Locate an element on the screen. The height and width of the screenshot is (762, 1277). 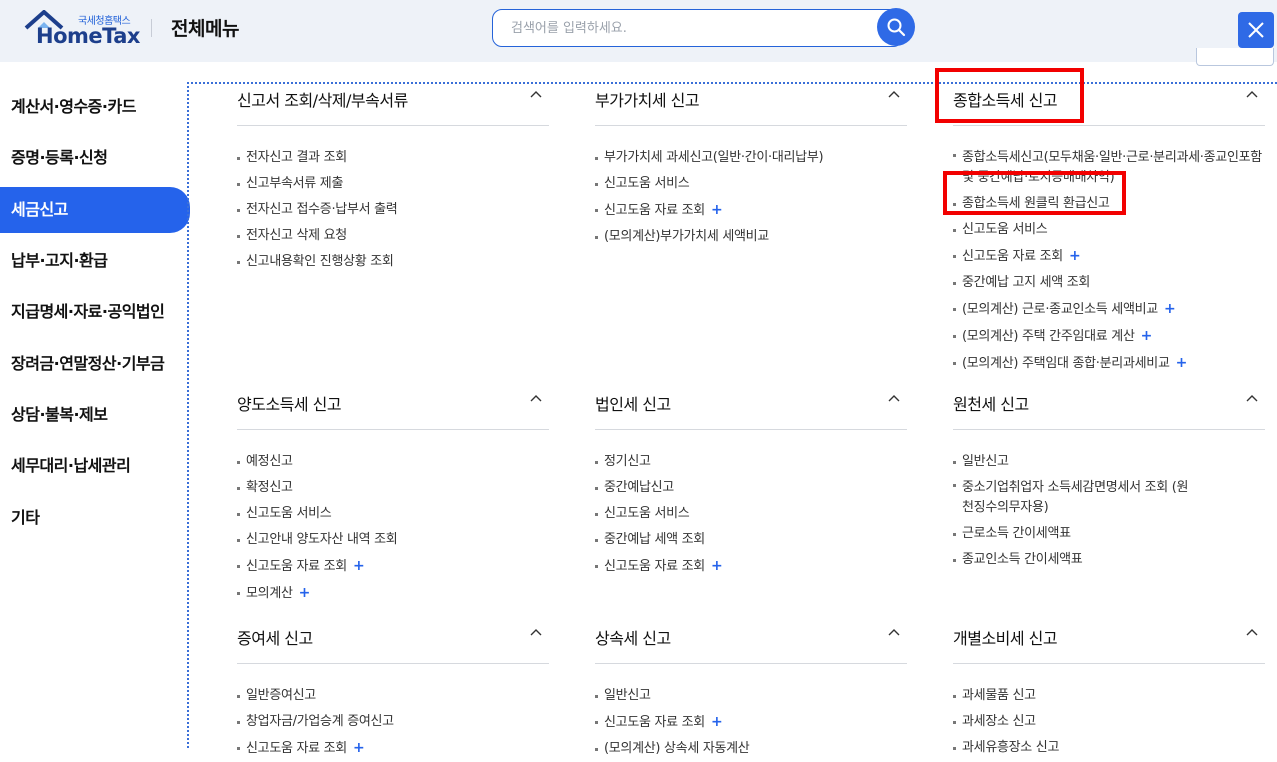
menu-link: 전자신고 접수증·납부서 출력 is located at coordinates (393, 210).